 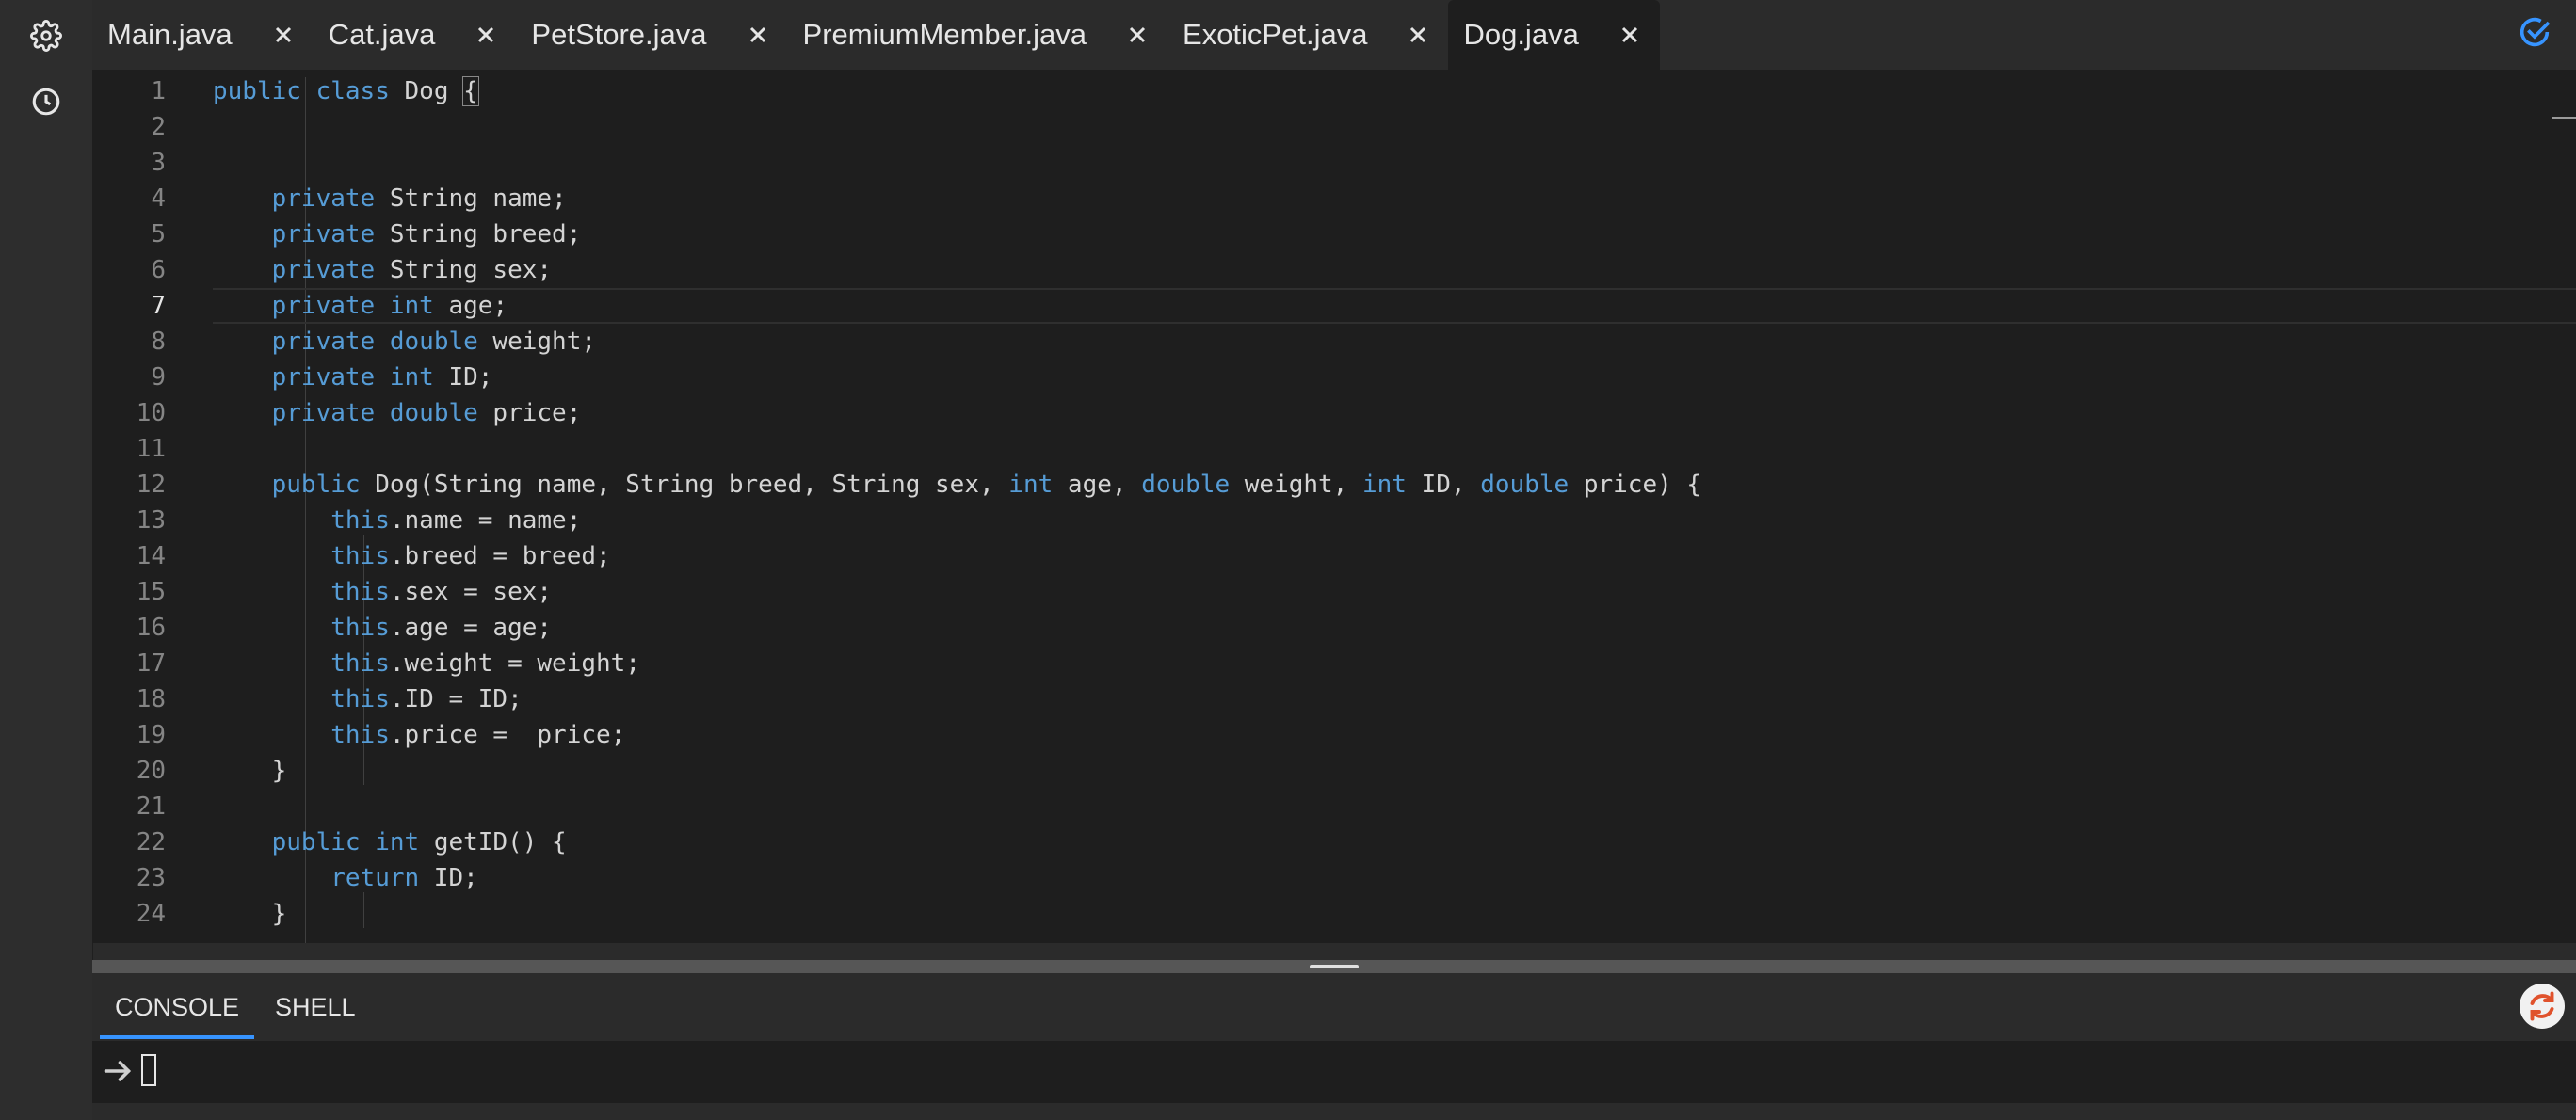 What do you see at coordinates (119, 1073) in the screenshot?
I see `arrow-right-icon` at bounding box center [119, 1073].